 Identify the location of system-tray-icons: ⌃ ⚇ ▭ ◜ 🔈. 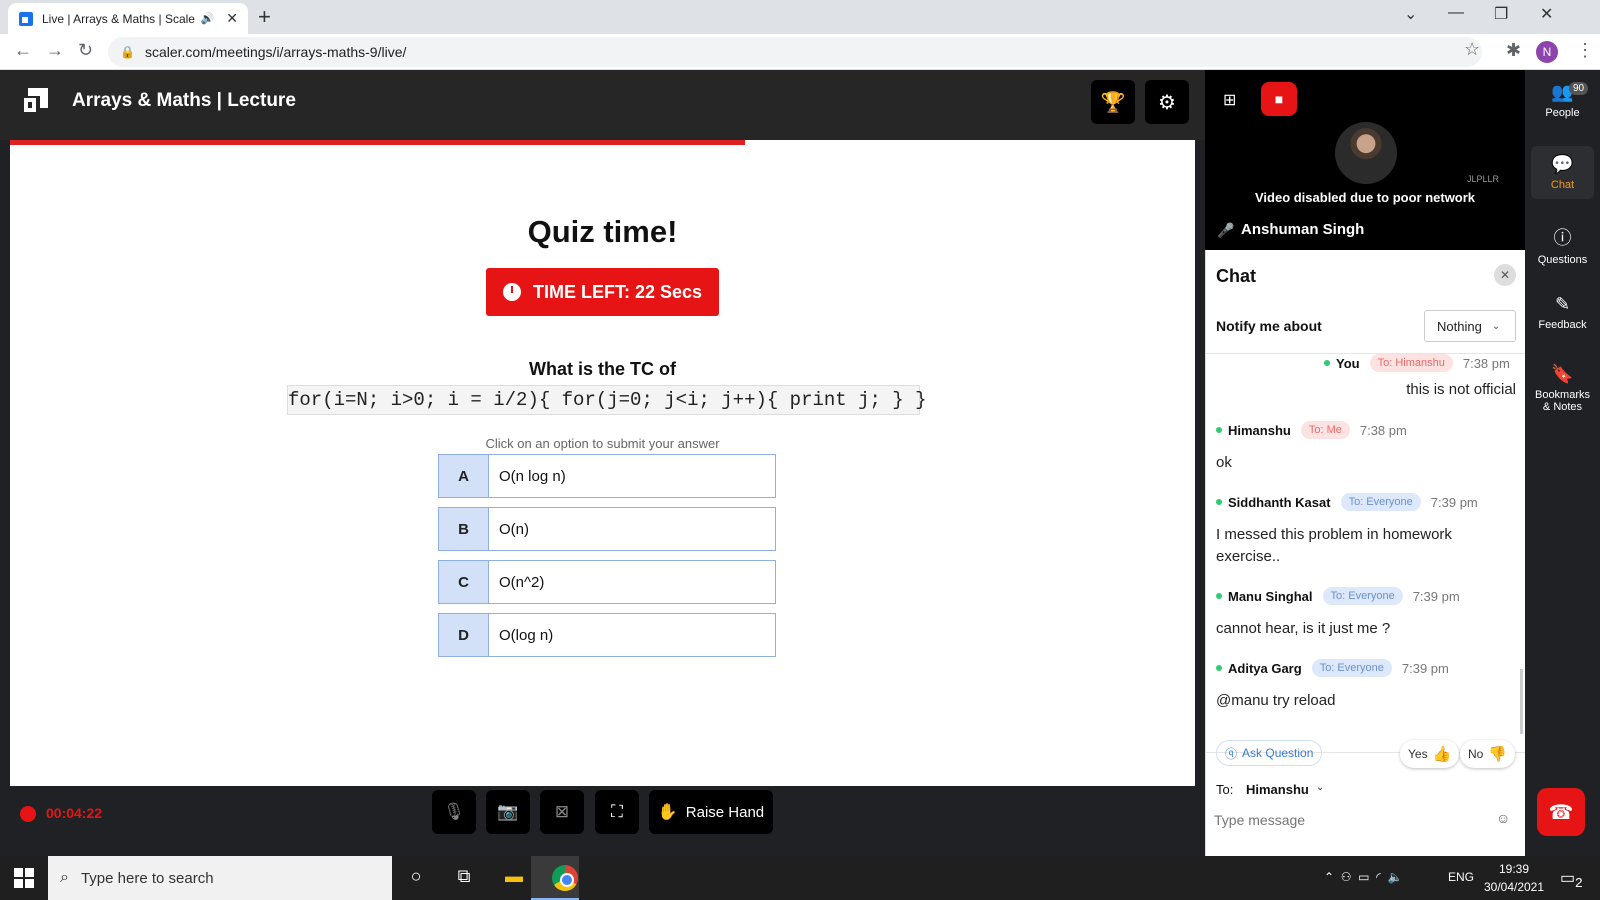
(1363, 877).